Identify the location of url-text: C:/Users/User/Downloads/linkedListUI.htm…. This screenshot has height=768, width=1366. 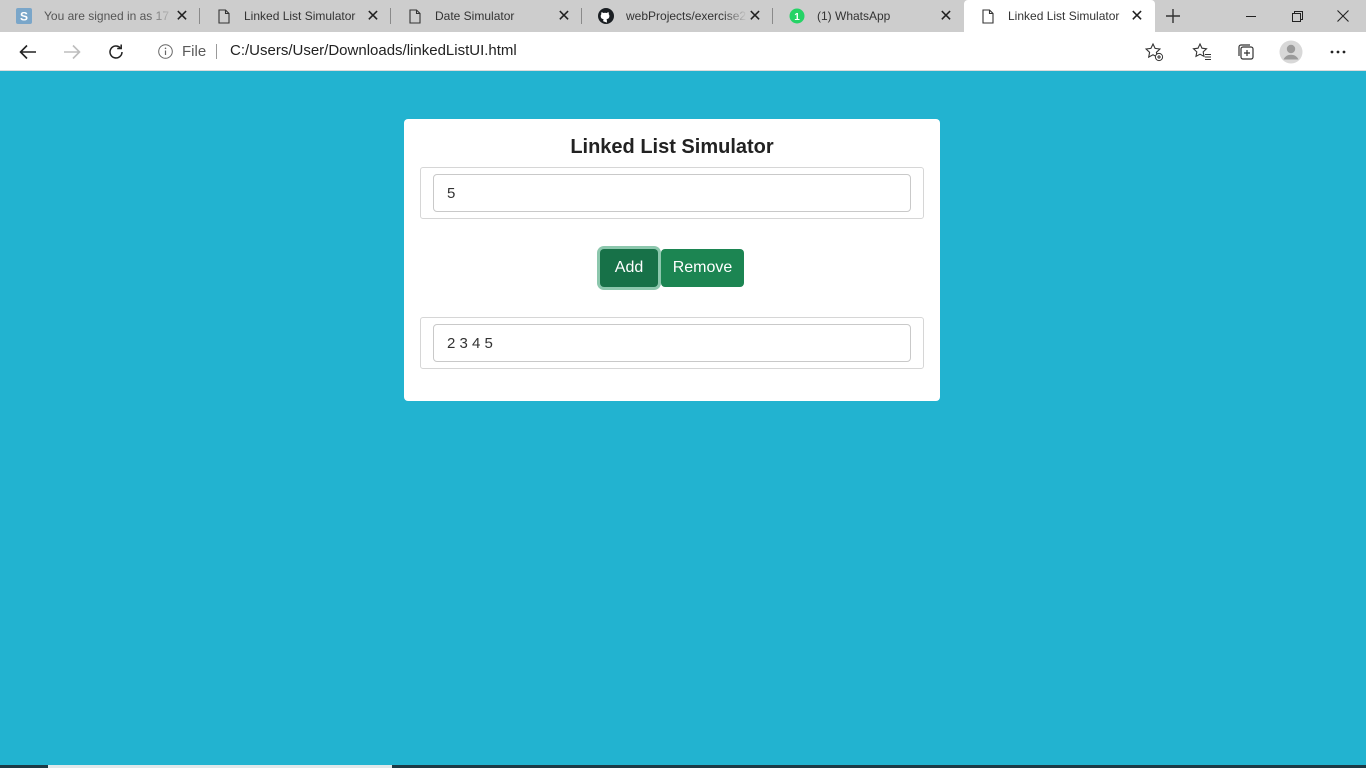
(373, 50).